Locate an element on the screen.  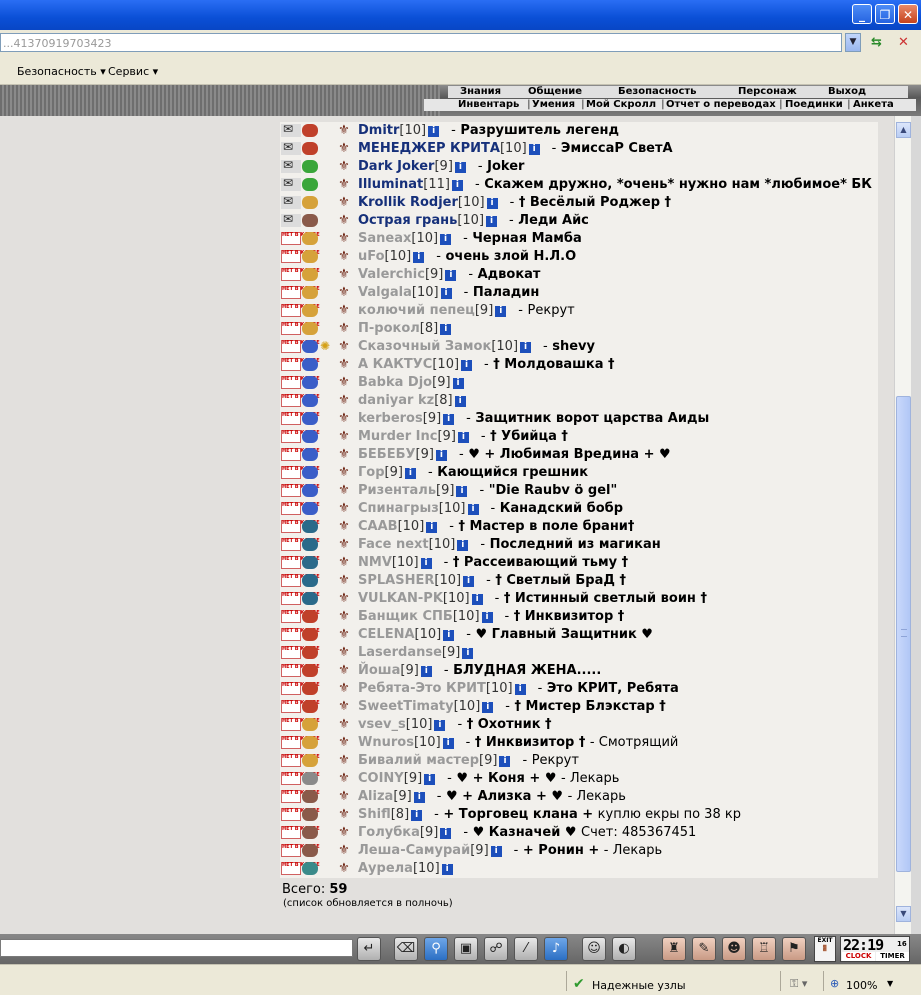
clock-tab: CLOCK is located at coordinates (858, 956).